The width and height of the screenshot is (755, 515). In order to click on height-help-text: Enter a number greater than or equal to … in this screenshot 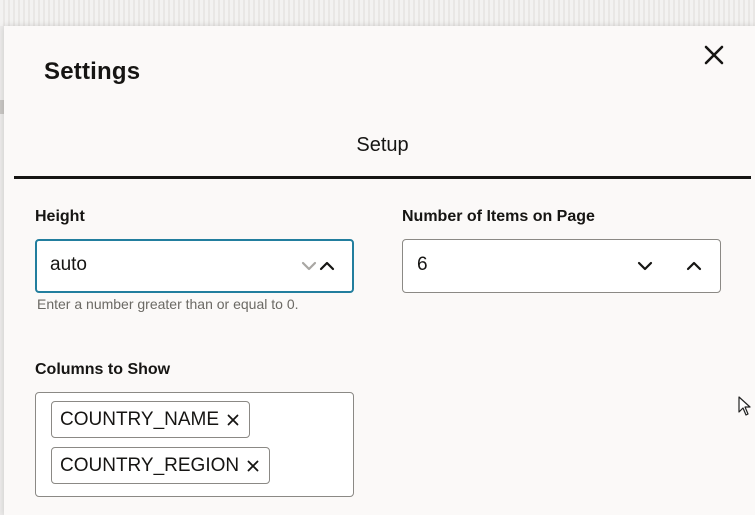, I will do `click(168, 304)`.